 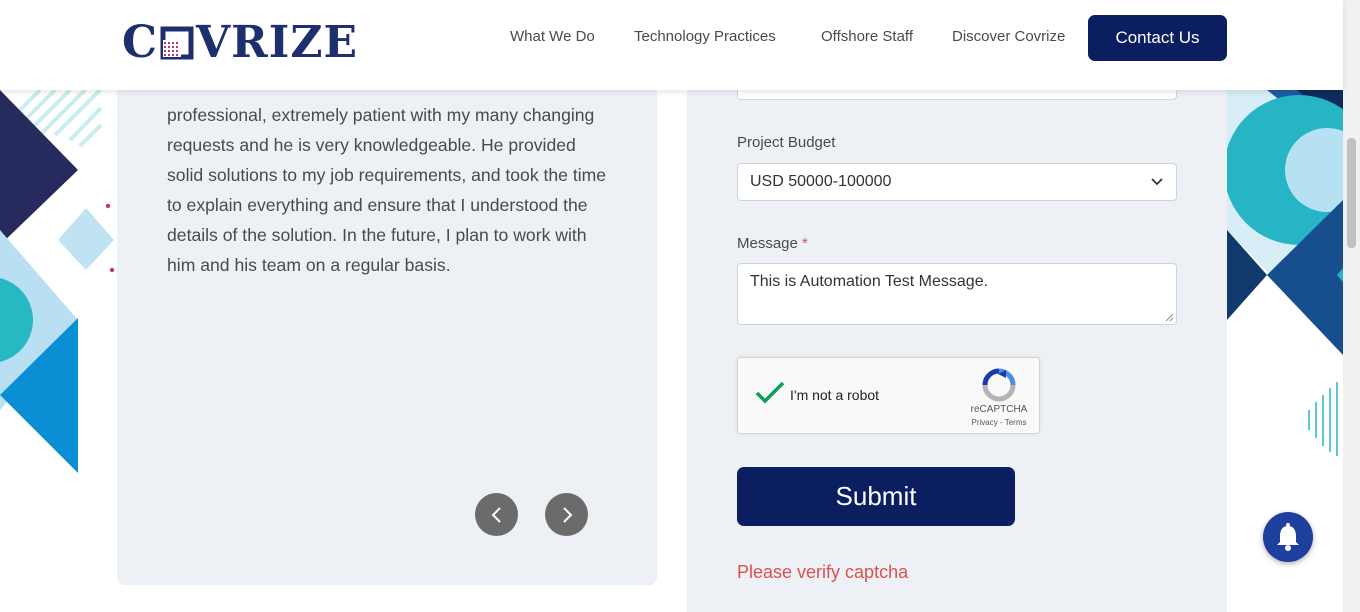 I want to click on logo-text-right: VRIZE, so click(x=277, y=42).